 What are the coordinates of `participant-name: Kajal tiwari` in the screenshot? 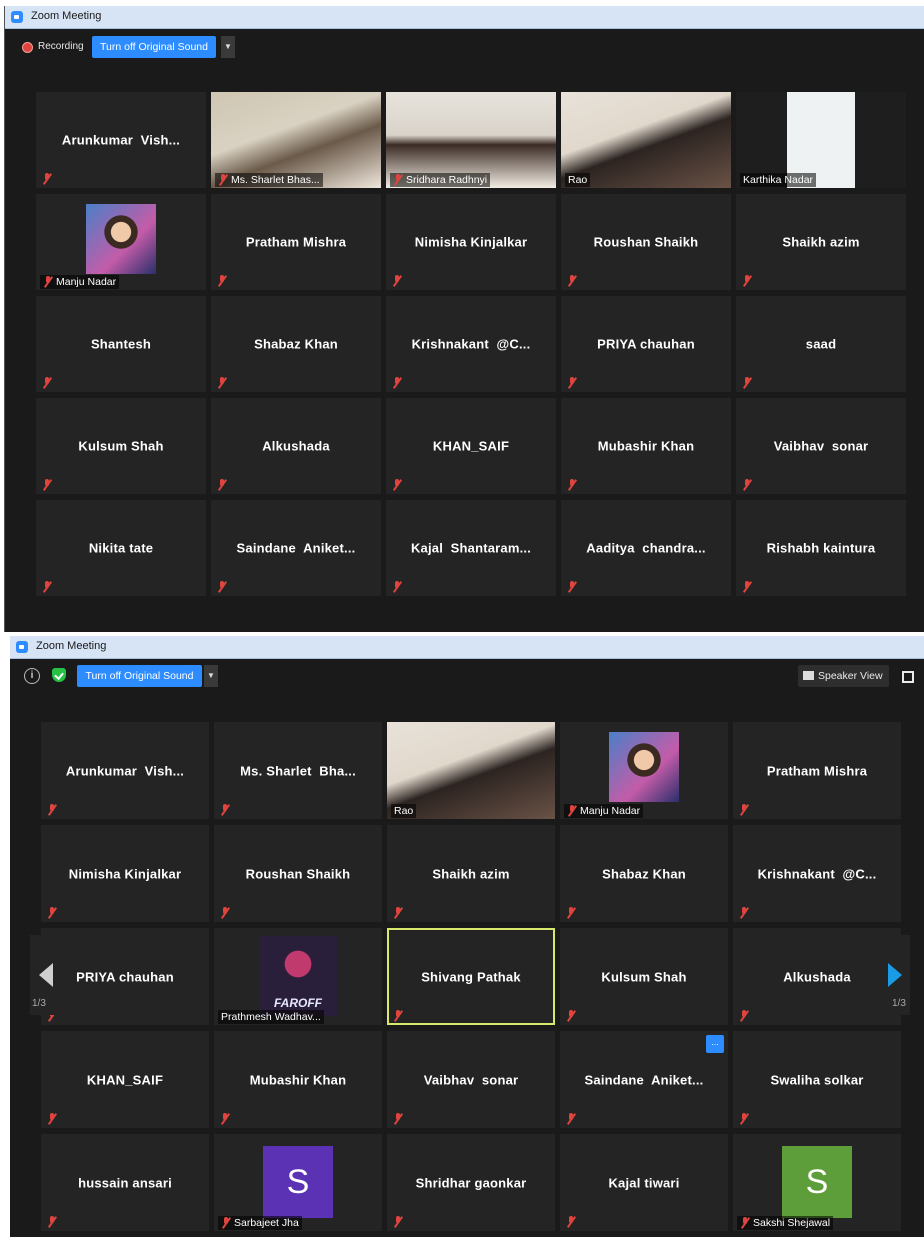 It's located at (644, 1182).